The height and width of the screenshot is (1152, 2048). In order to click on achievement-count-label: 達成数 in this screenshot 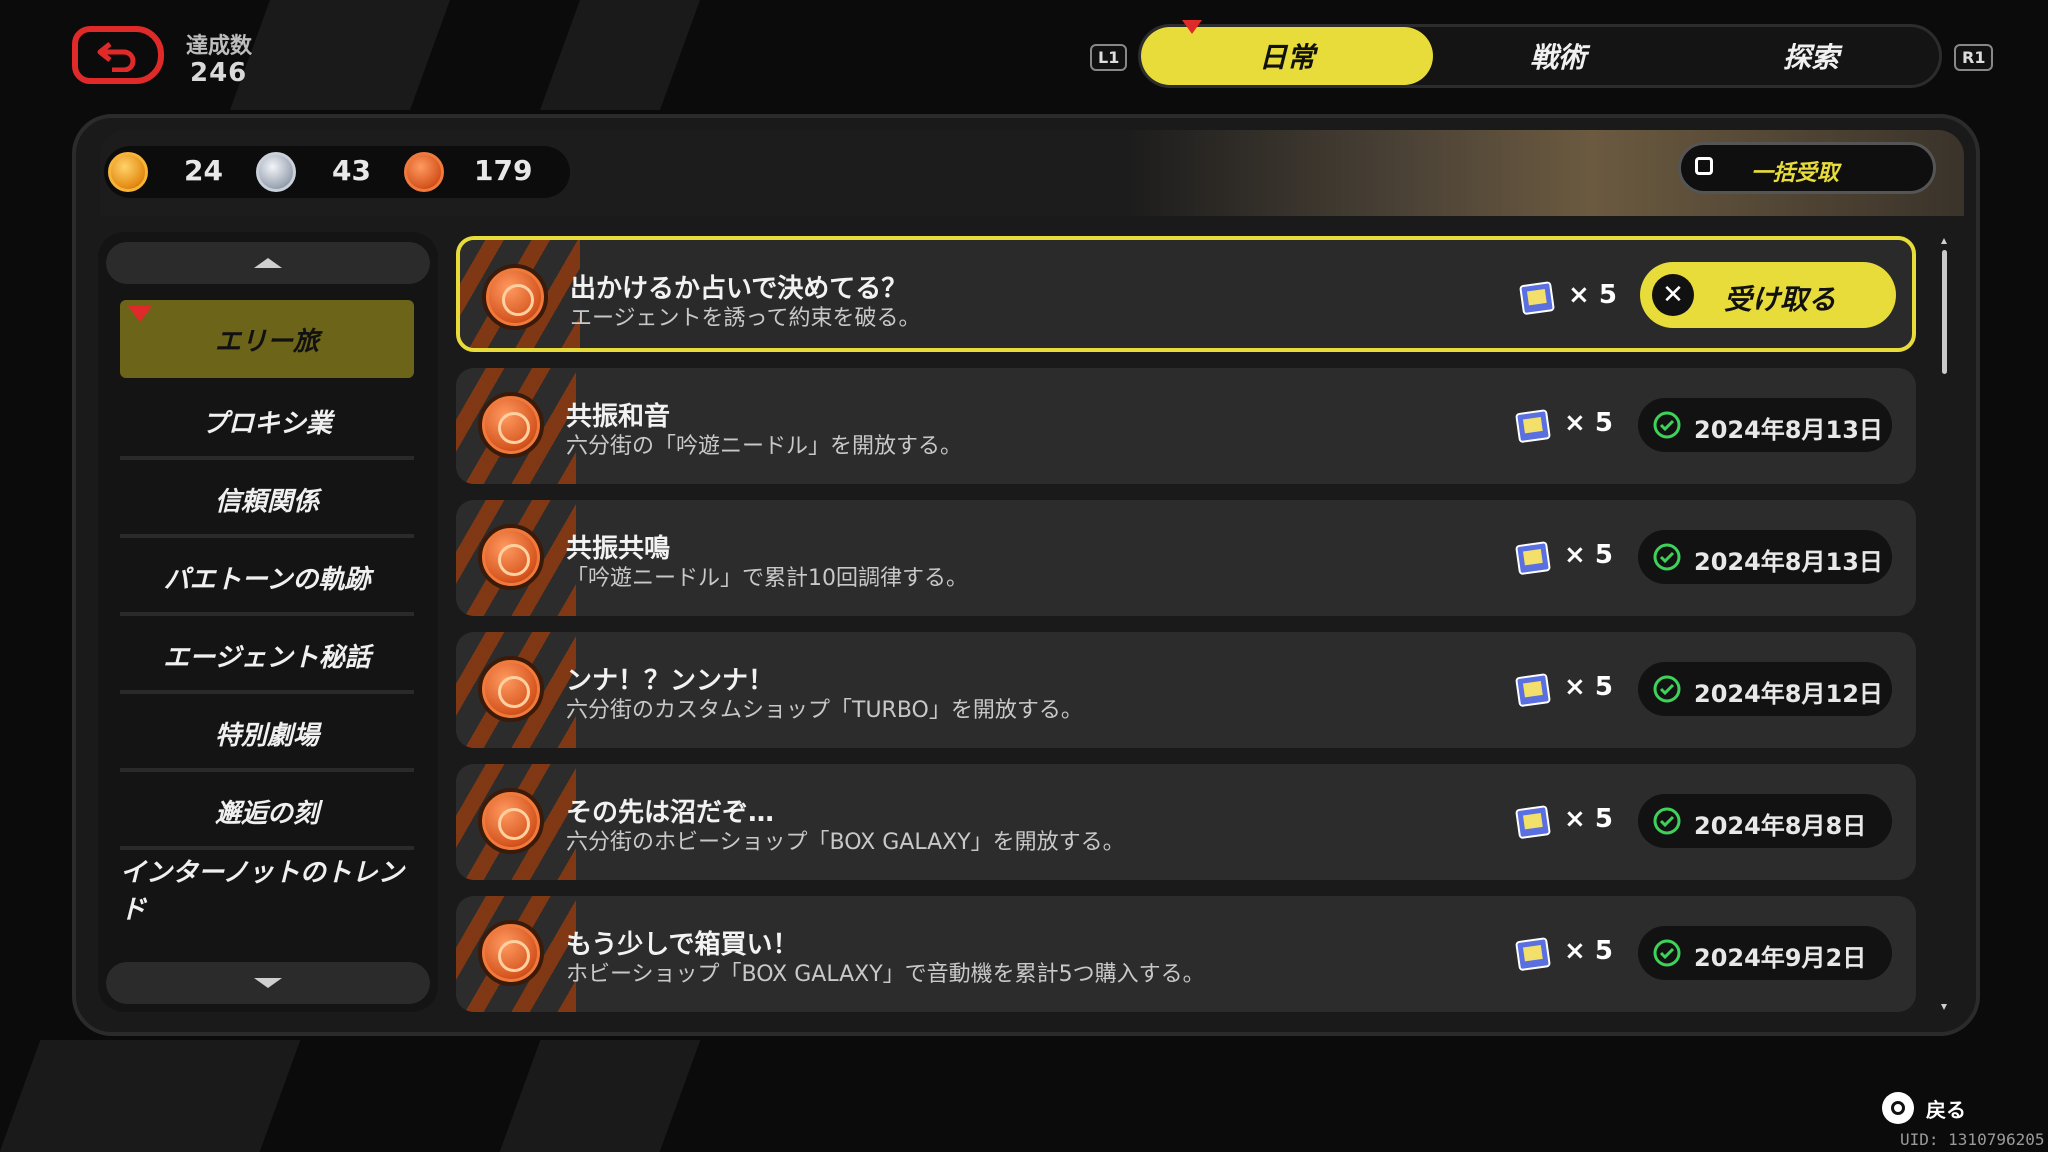, I will do `click(219, 46)`.